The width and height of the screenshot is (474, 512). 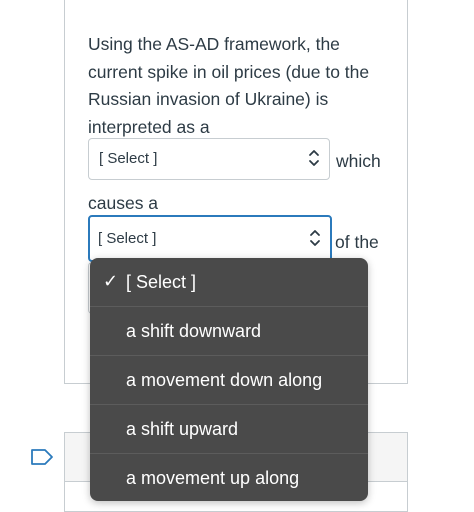 What do you see at coordinates (357, 242) in the screenshot?
I see `text-after-select-2: of the` at bounding box center [357, 242].